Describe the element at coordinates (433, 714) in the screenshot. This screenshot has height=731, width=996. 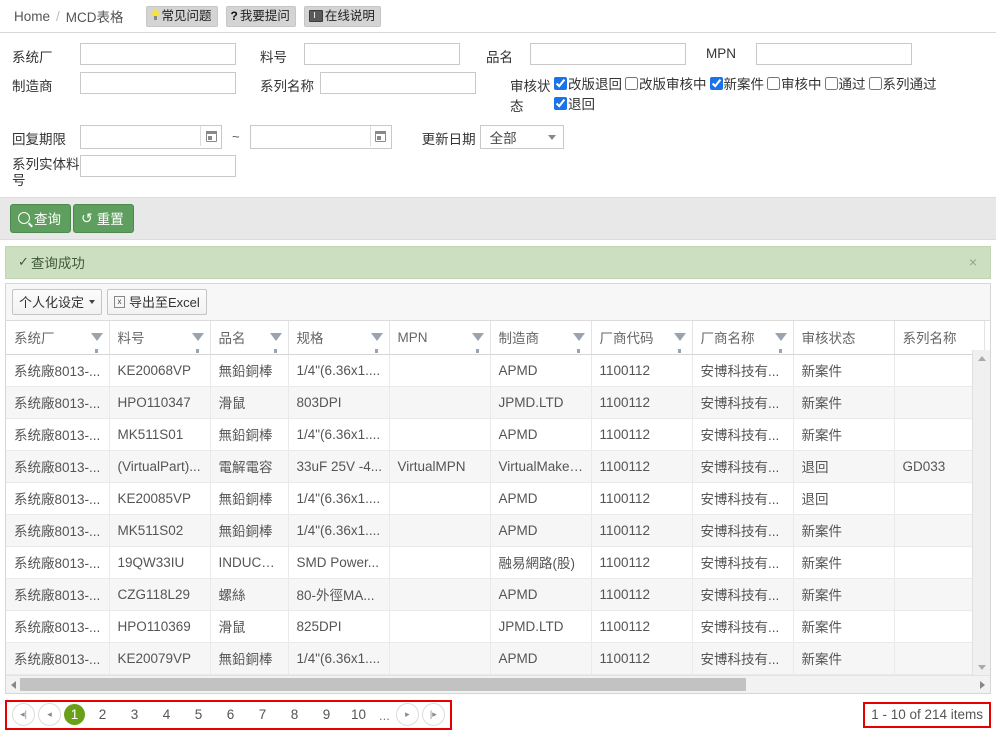
I see `last-page-icon: |▸` at that location.